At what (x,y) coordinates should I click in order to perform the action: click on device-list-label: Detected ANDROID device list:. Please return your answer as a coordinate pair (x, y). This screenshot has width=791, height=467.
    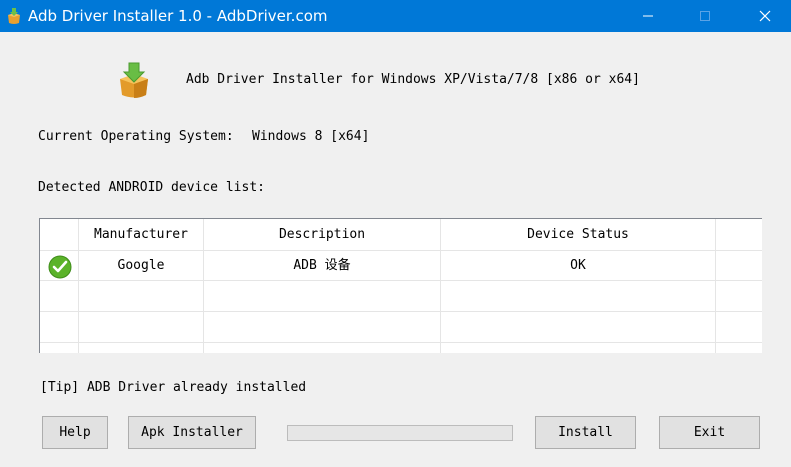
    Looking at the image, I should click on (151, 187).